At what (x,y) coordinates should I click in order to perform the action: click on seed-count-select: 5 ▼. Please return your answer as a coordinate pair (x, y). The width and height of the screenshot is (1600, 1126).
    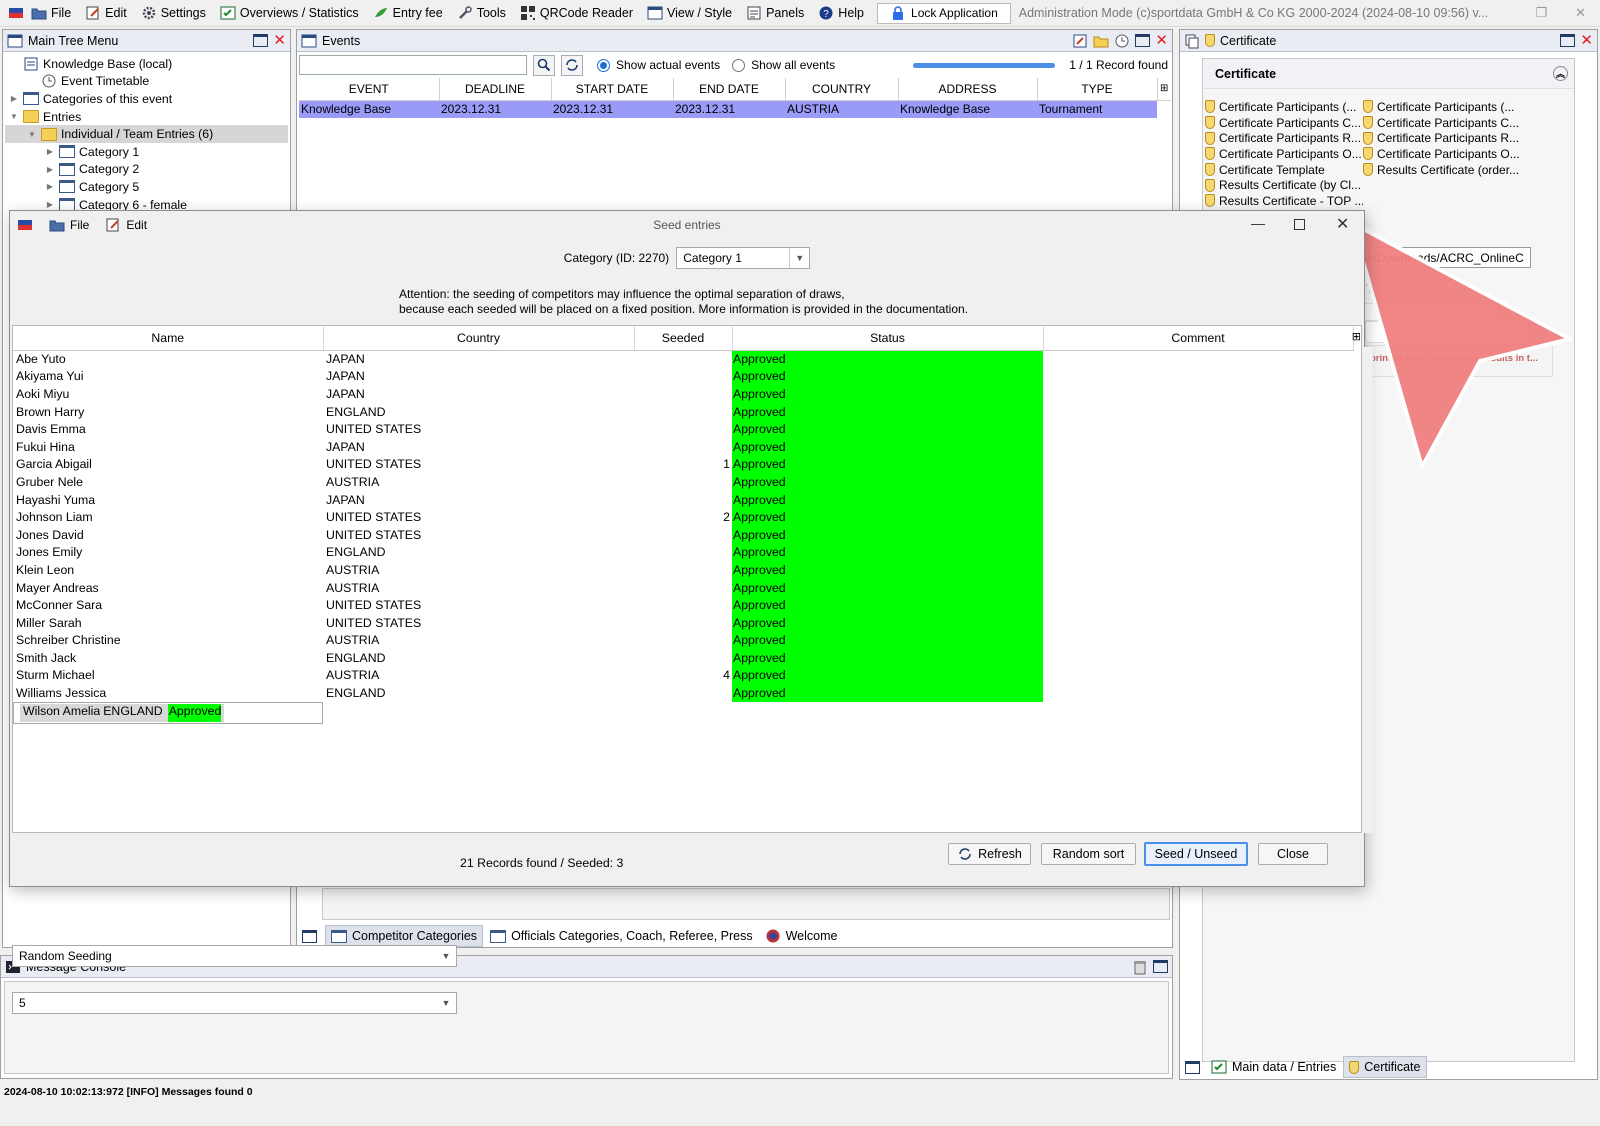
    Looking at the image, I should click on (234, 1003).